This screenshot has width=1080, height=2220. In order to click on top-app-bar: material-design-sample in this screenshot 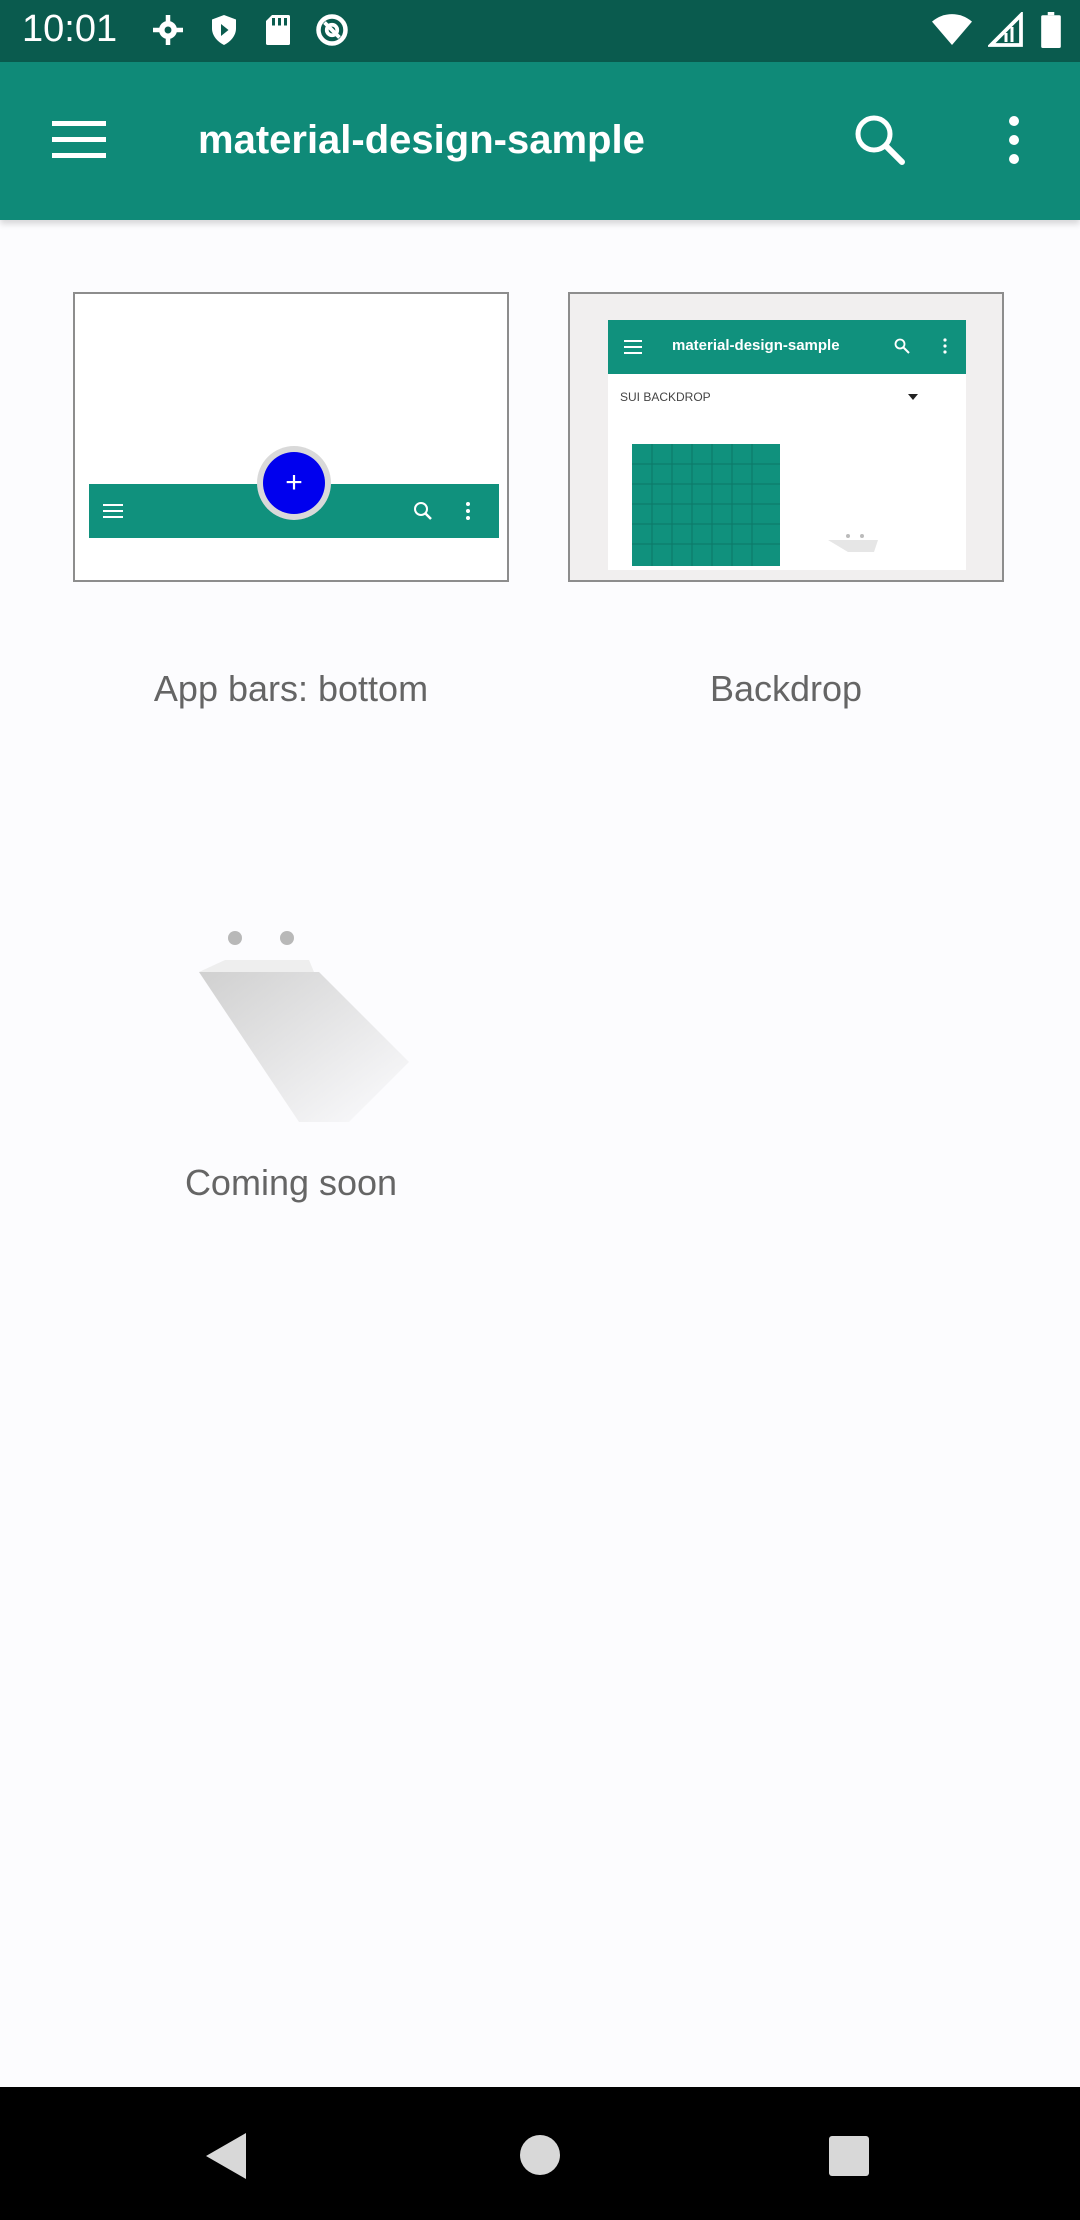, I will do `click(540, 141)`.